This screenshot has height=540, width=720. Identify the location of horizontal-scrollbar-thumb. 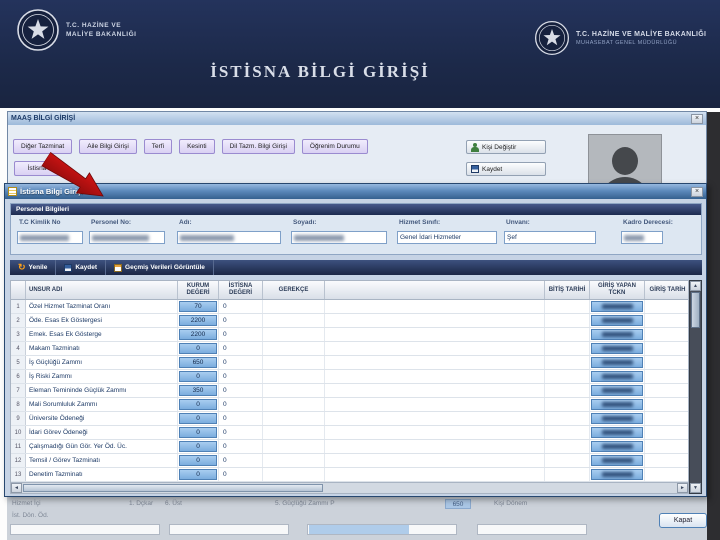
(173, 488).